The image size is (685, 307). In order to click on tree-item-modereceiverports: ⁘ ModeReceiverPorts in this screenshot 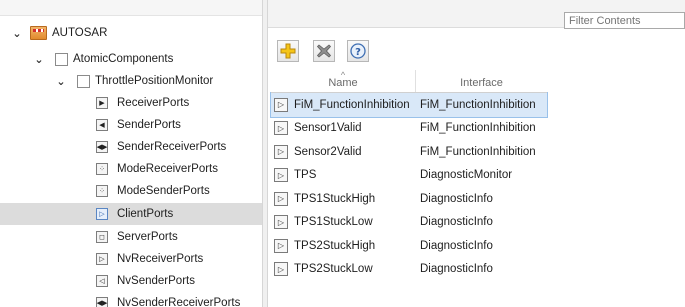, I will do `click(131, 169)`.